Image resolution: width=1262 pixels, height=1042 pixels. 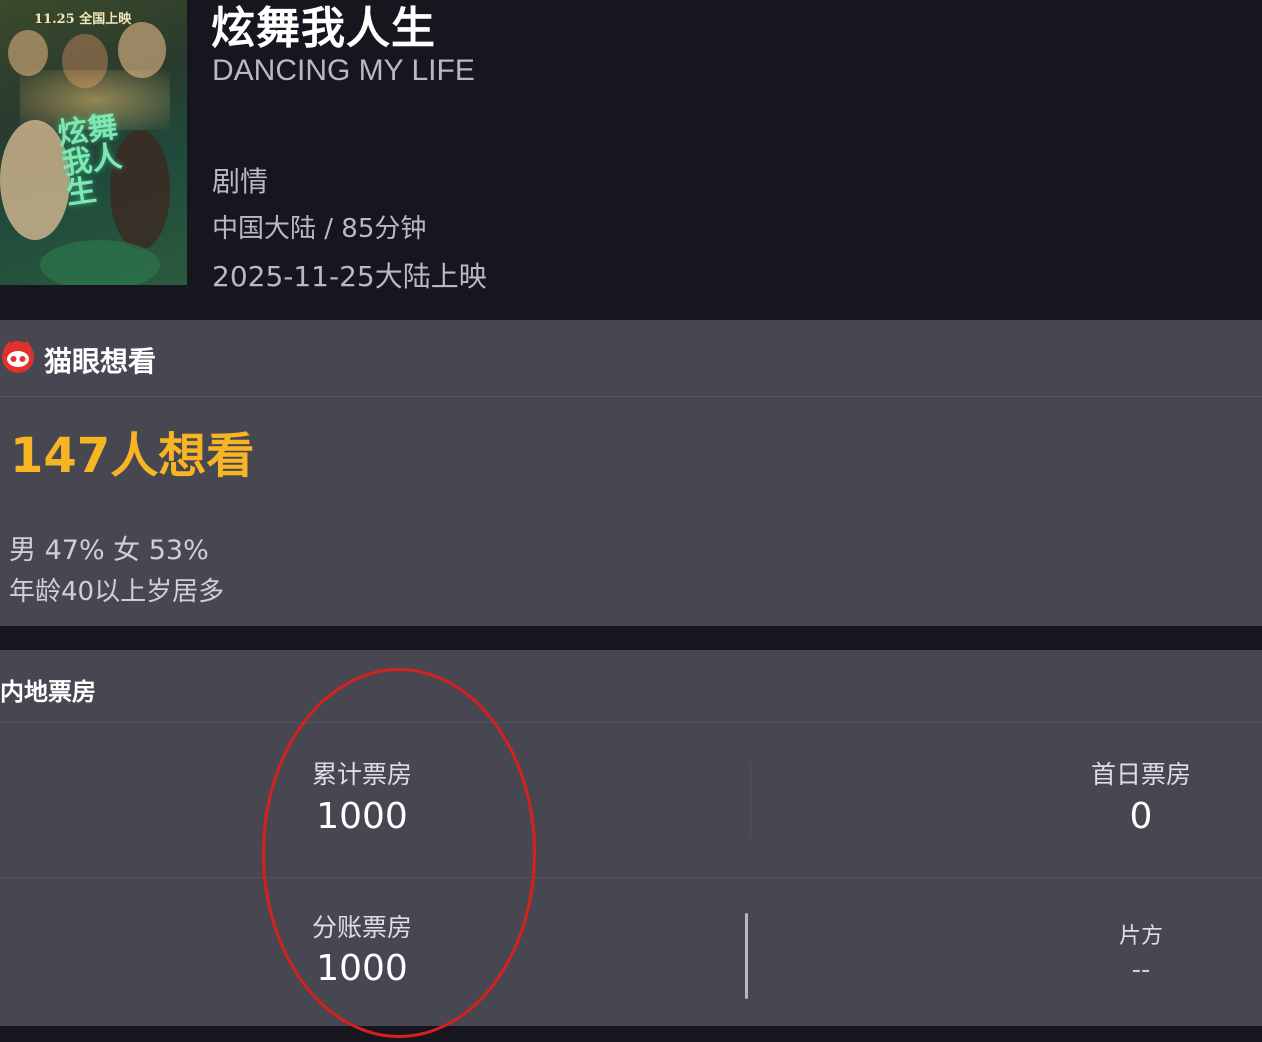 I want to click on want-panel-header: 猫眼想看, so click(x=631, y=358).